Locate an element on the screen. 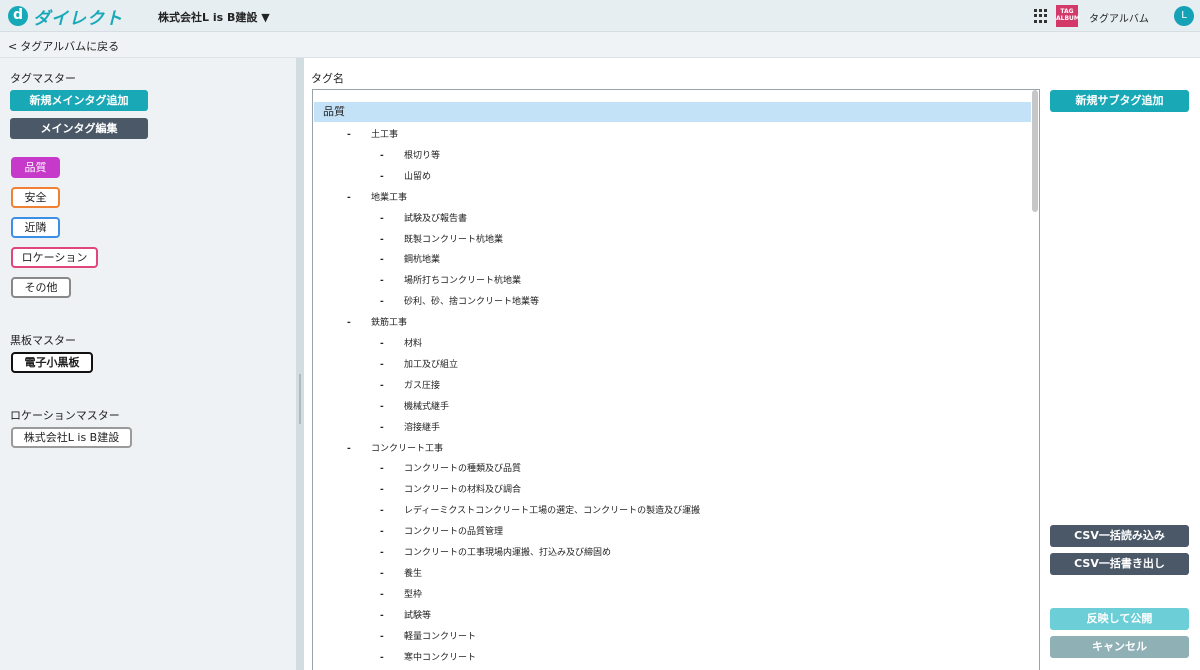 Image resolution: width=1200 pixels, height=670 pixels. tree-node-subcategory: - コンクリートの工事現場内運搬、打込み及び締固め is located at coordinates (495, 551).